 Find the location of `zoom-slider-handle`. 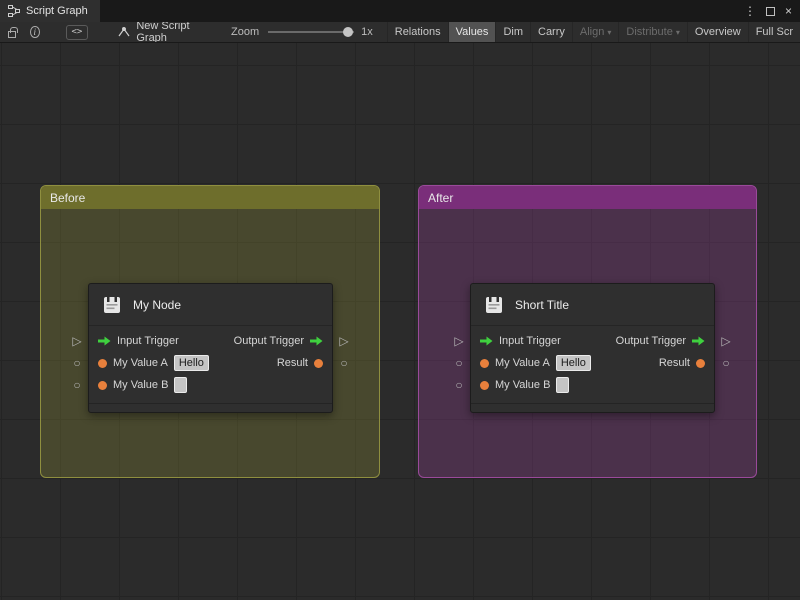

zoom-slider-handle is located at coordinates (348, 32).